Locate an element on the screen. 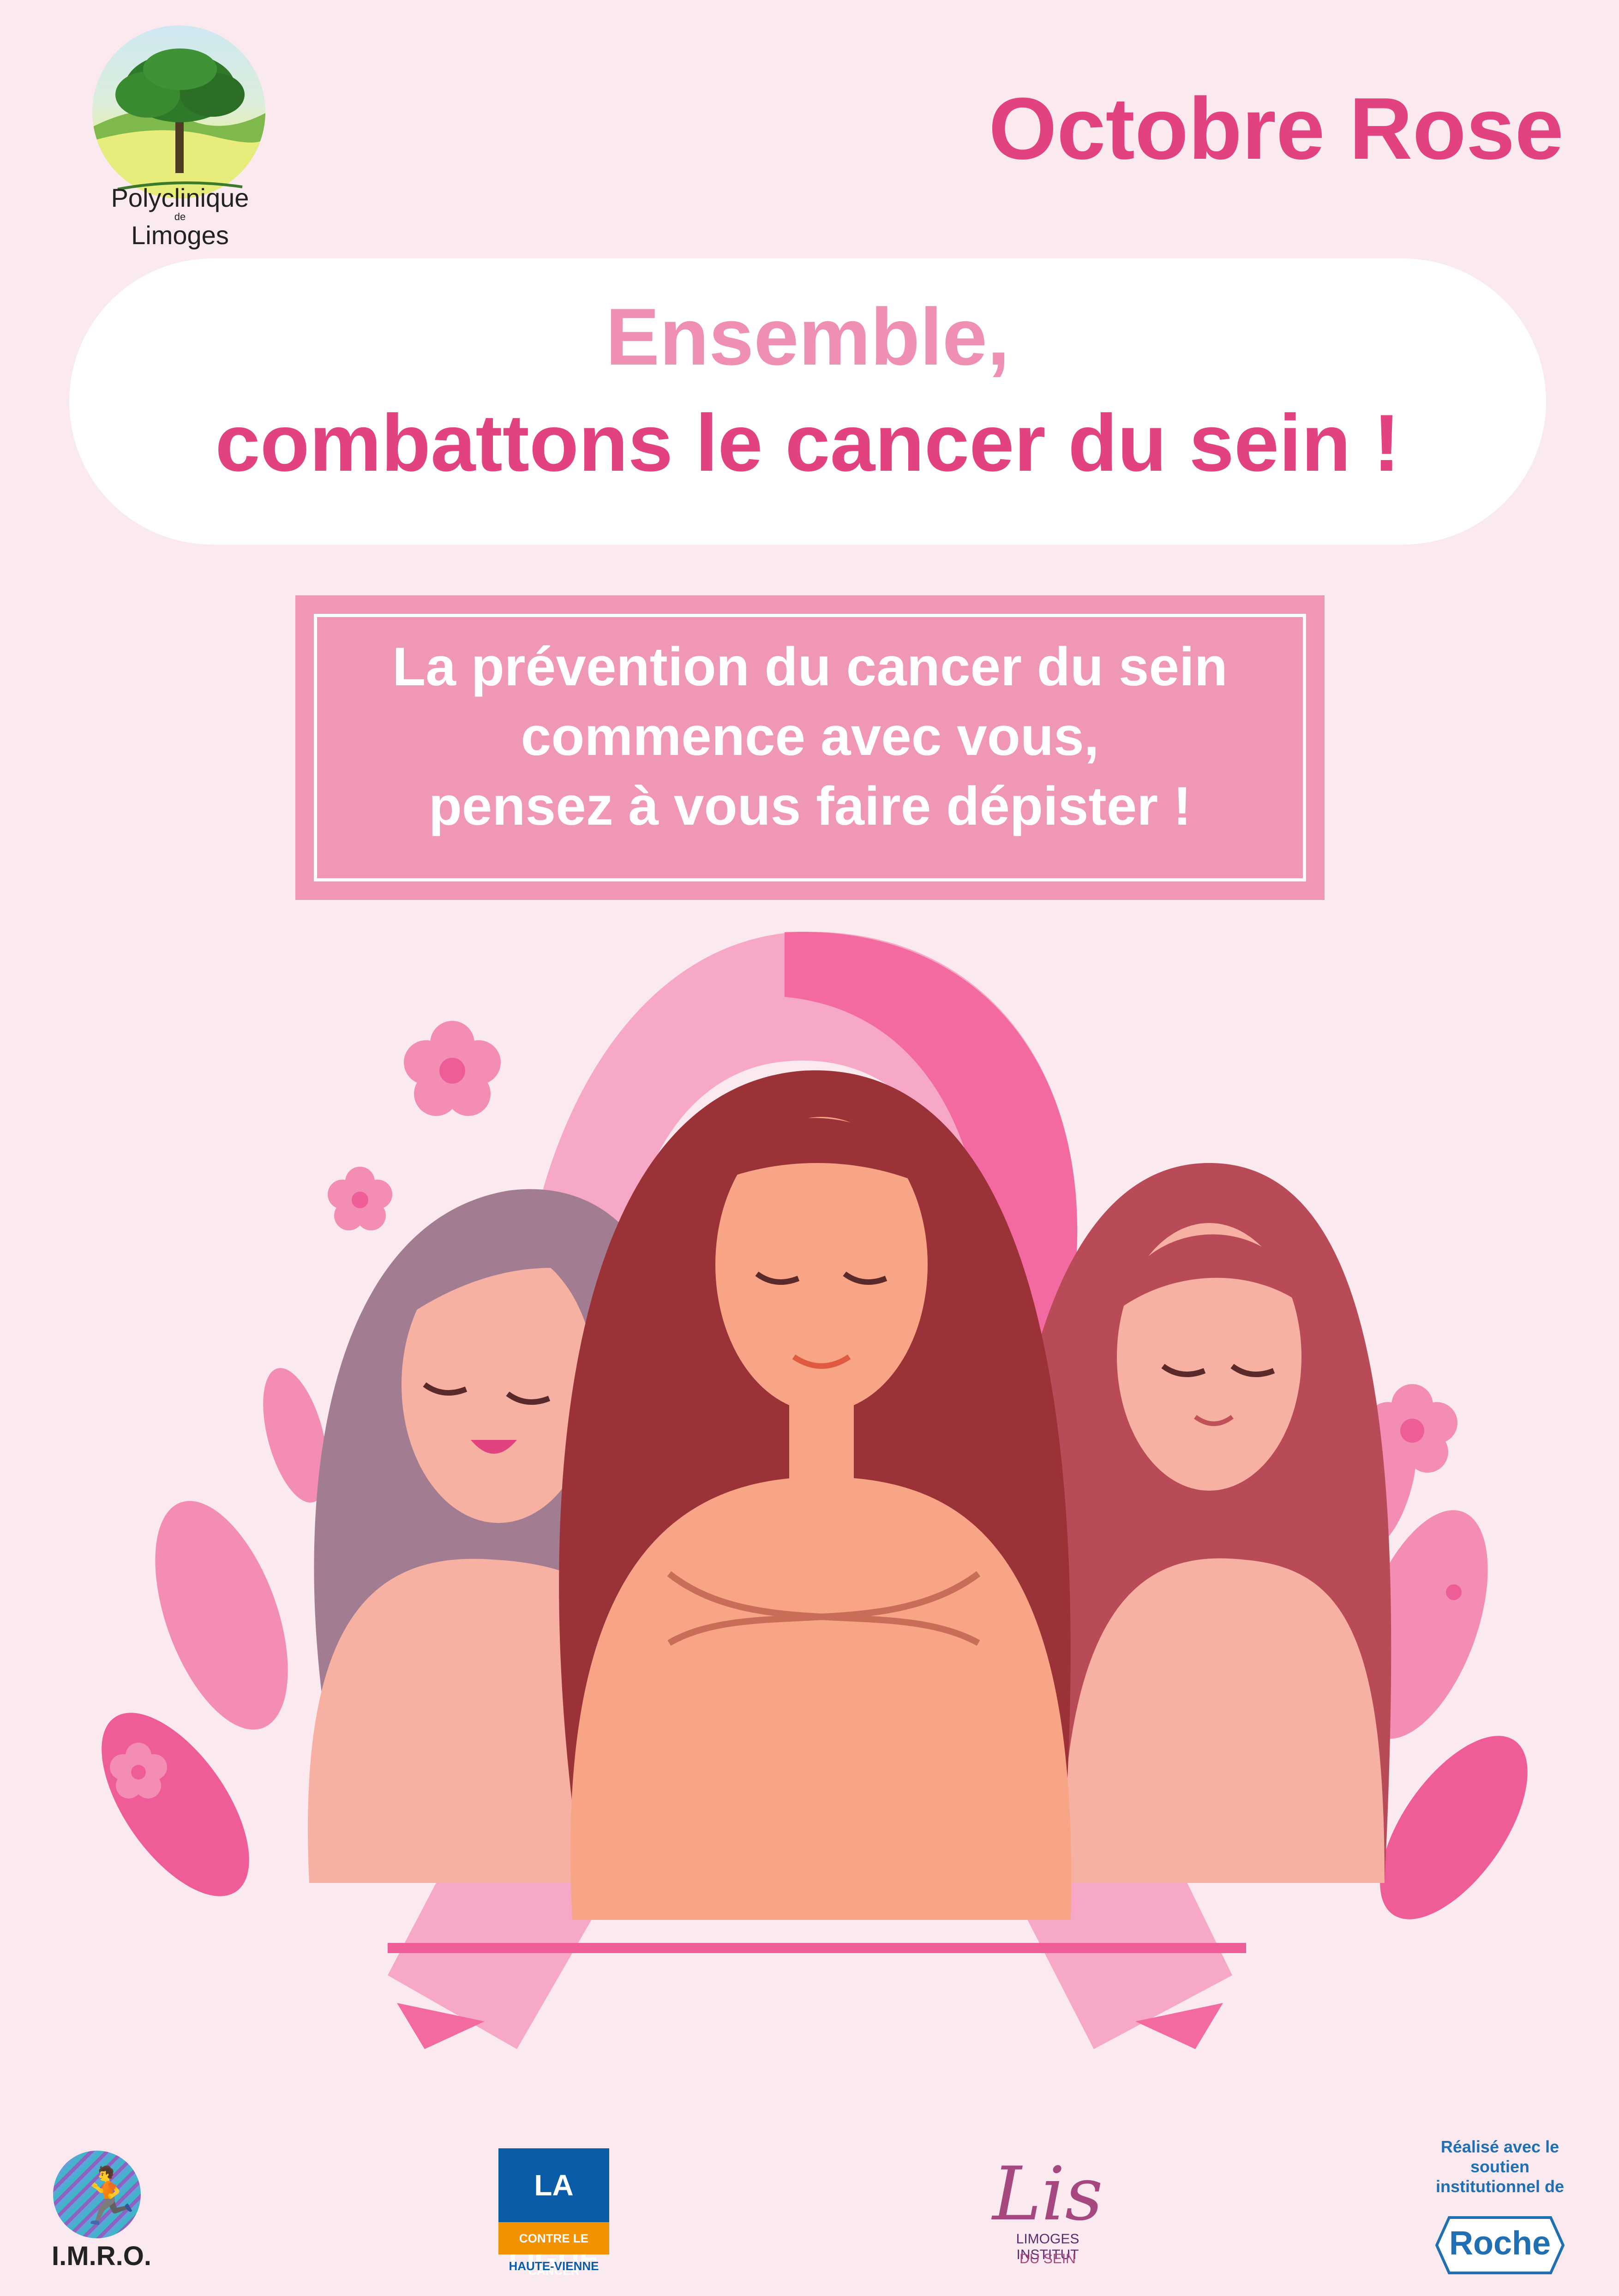 The height and width of the screenshot is (2296, 1619). imro-logo: 🏃 I.M.R.O. is located at coordinates (102, 2215).